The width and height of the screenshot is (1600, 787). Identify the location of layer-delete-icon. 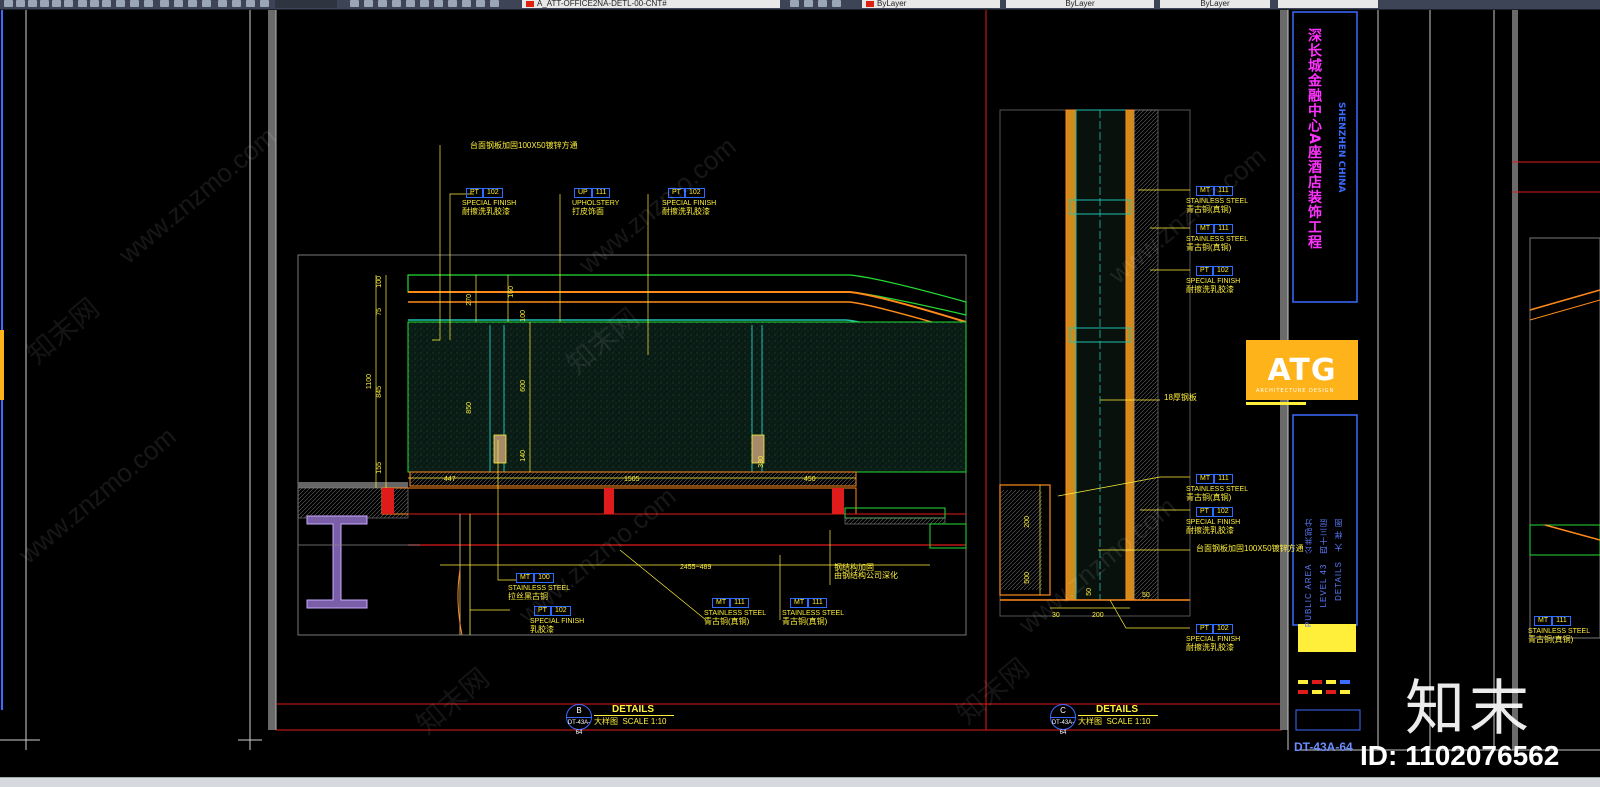
(494, 3).